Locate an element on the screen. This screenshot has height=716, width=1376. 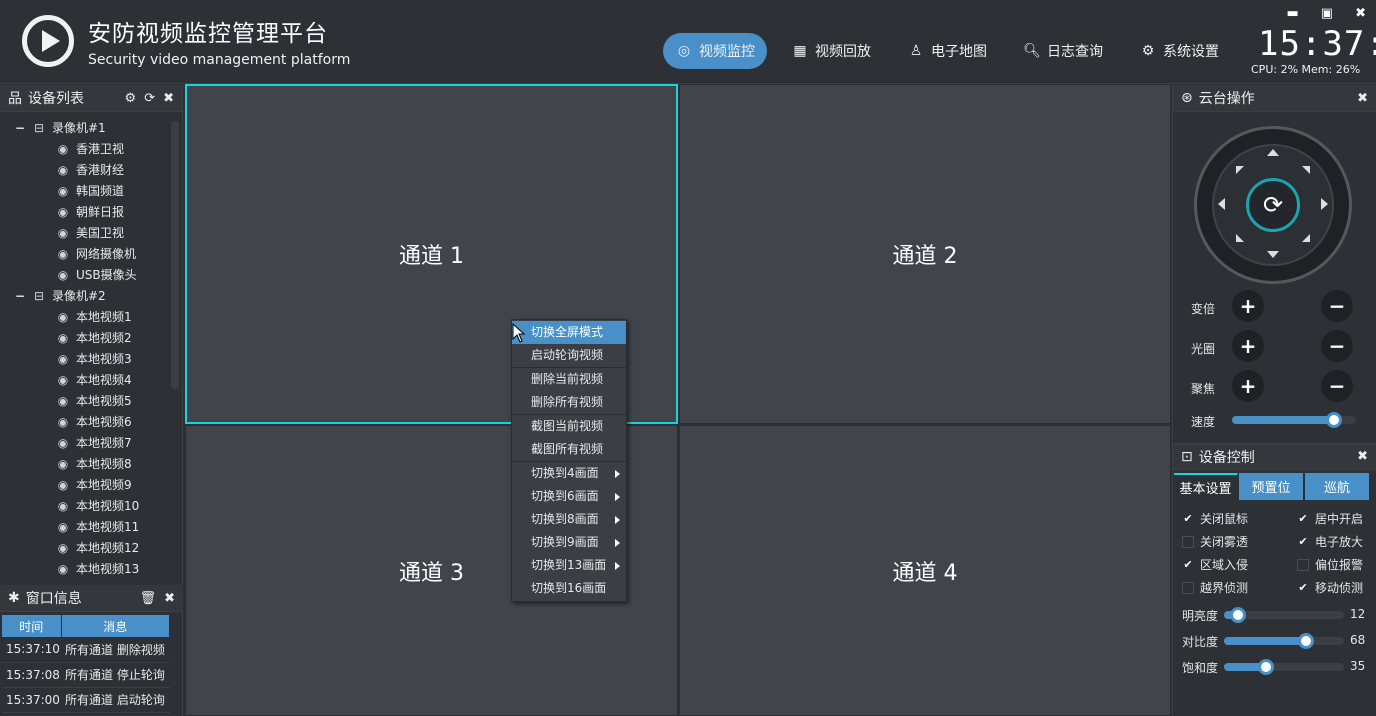
maximize-icon: ▣ is located at coordinates (1327, 13).